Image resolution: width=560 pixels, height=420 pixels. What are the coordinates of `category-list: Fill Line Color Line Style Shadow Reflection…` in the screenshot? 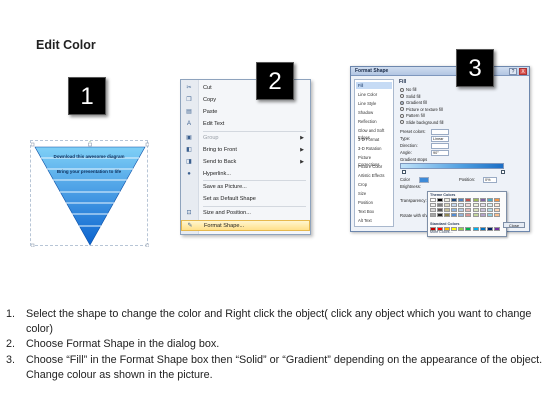 It's located at (374, 153).